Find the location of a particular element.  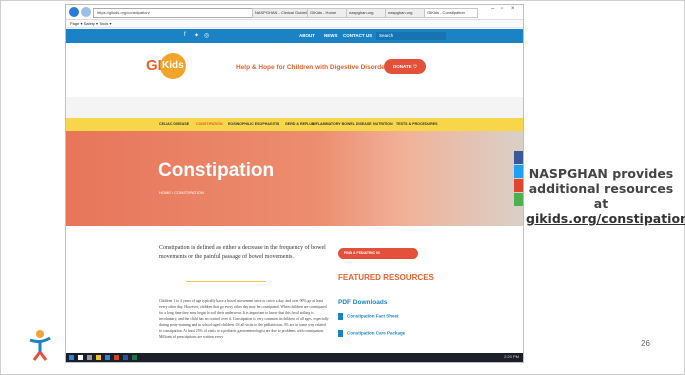

page-number: 26 is located at coordinates (645, 343).